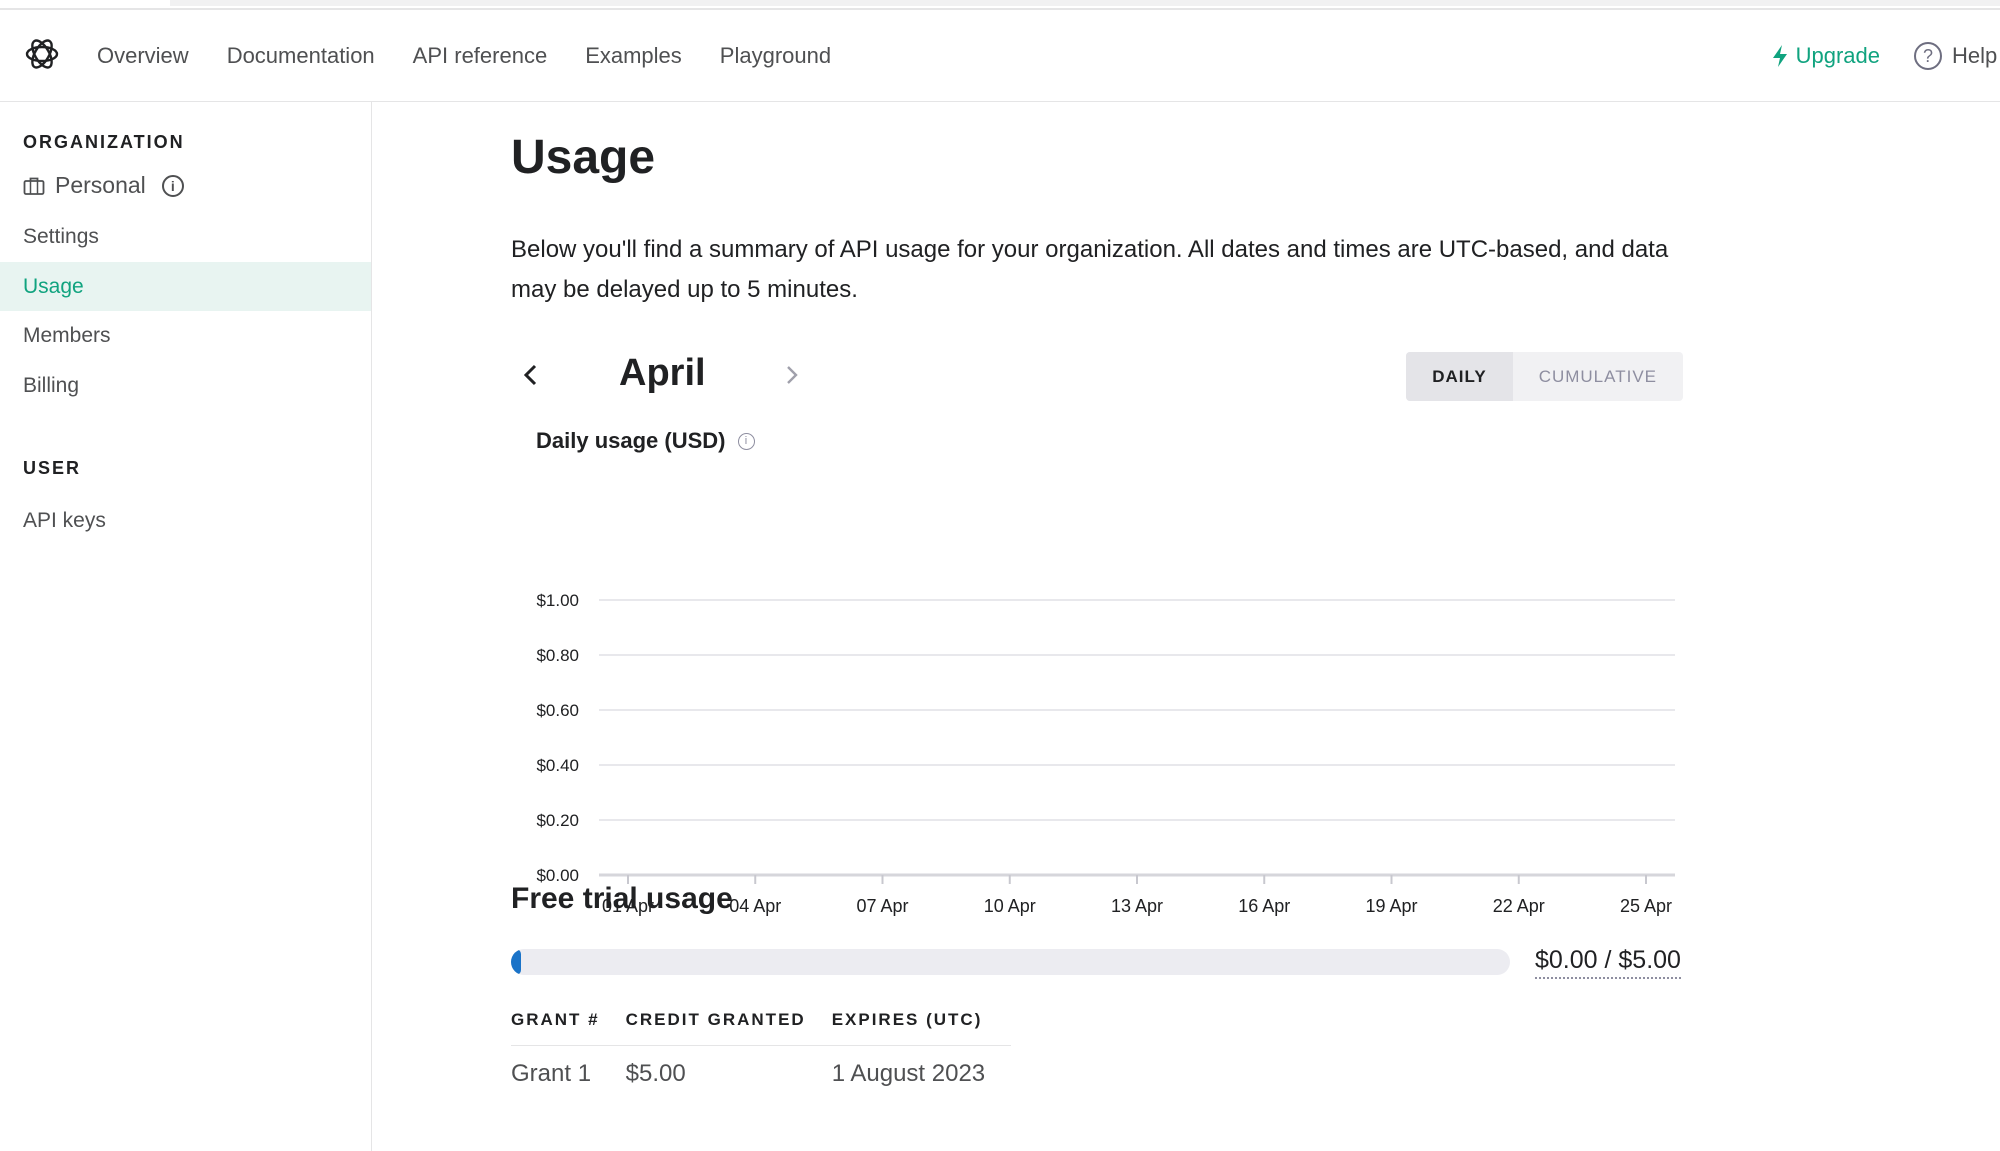  Describe the element at coordinates (1137, 906) in the screenshot. I see `x-tick-label: 13 Apr` at that location.